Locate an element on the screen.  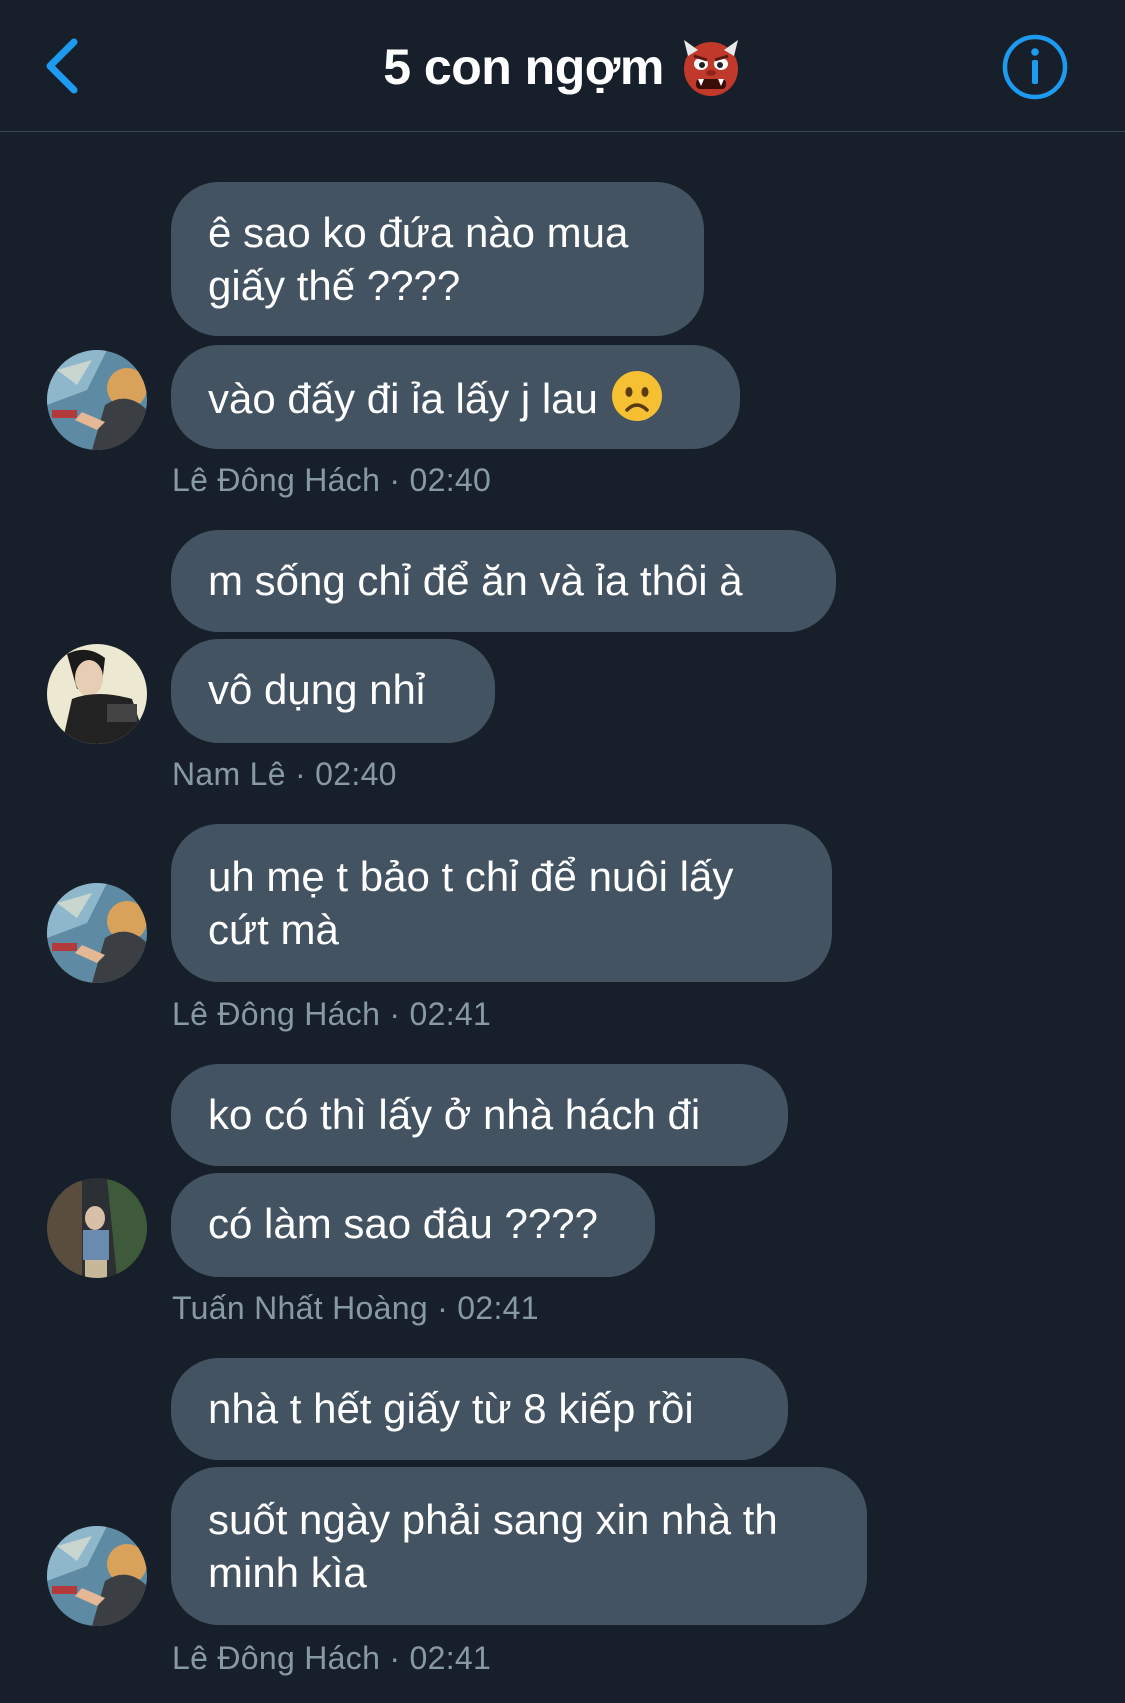
conversation-info-button is located at coordinates (1035, 67).